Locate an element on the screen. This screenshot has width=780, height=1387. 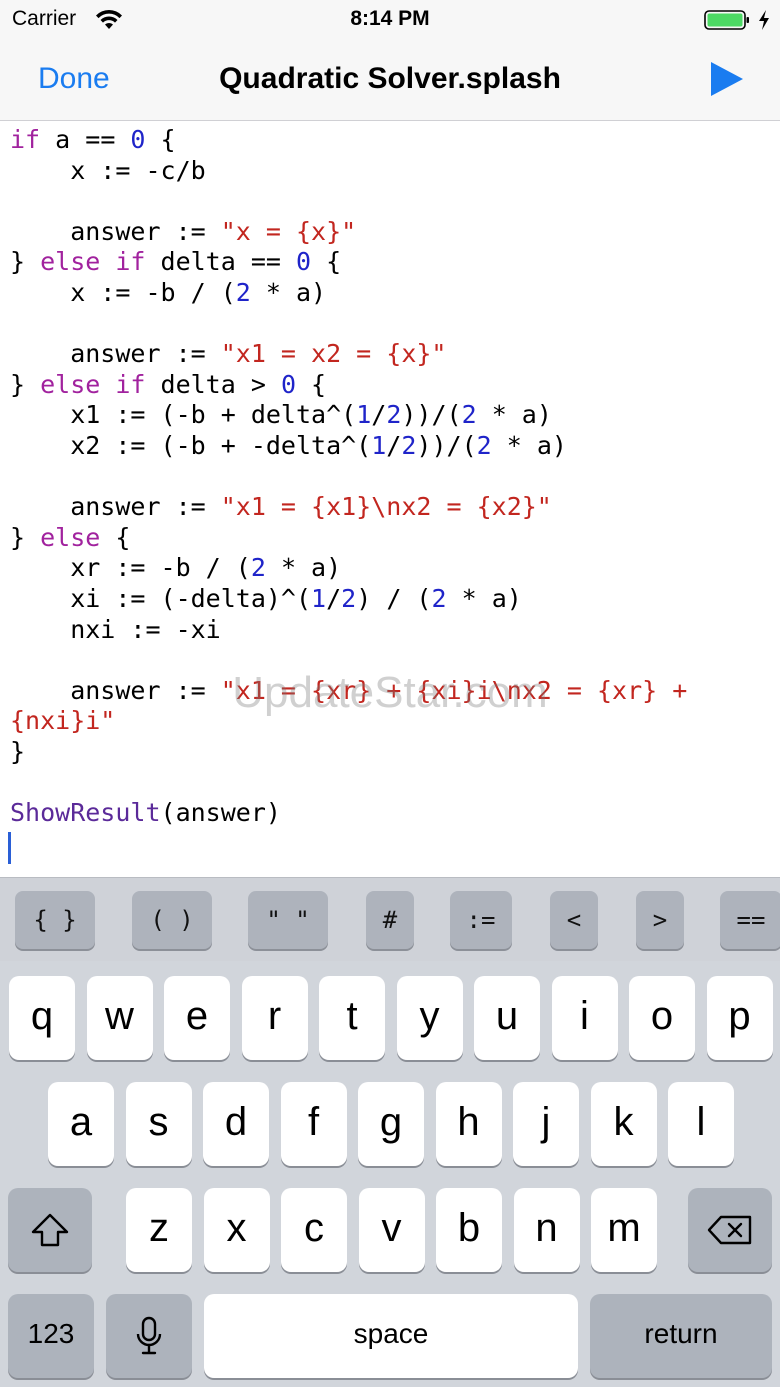
code-line: nxi := -xi is located at coordinates (392, 630).